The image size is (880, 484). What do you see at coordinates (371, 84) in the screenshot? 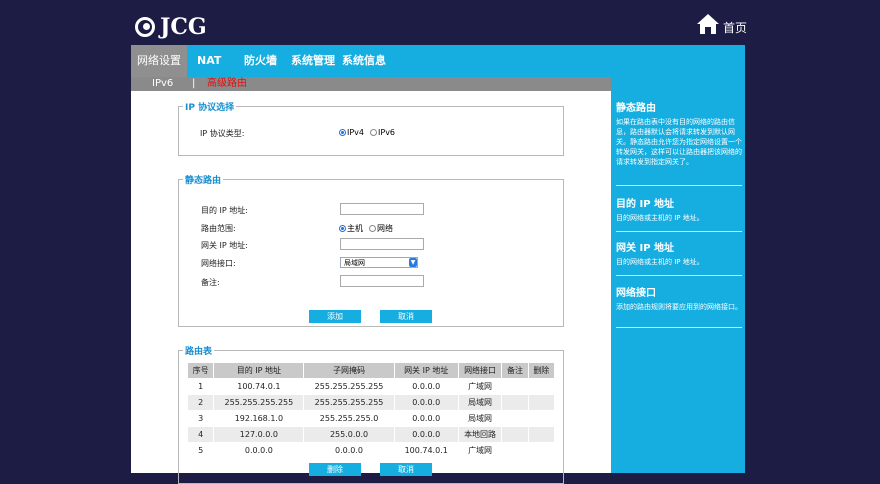
I see `sub-nav: IPv6 | 高级路由` at bounding box center [371, 84].